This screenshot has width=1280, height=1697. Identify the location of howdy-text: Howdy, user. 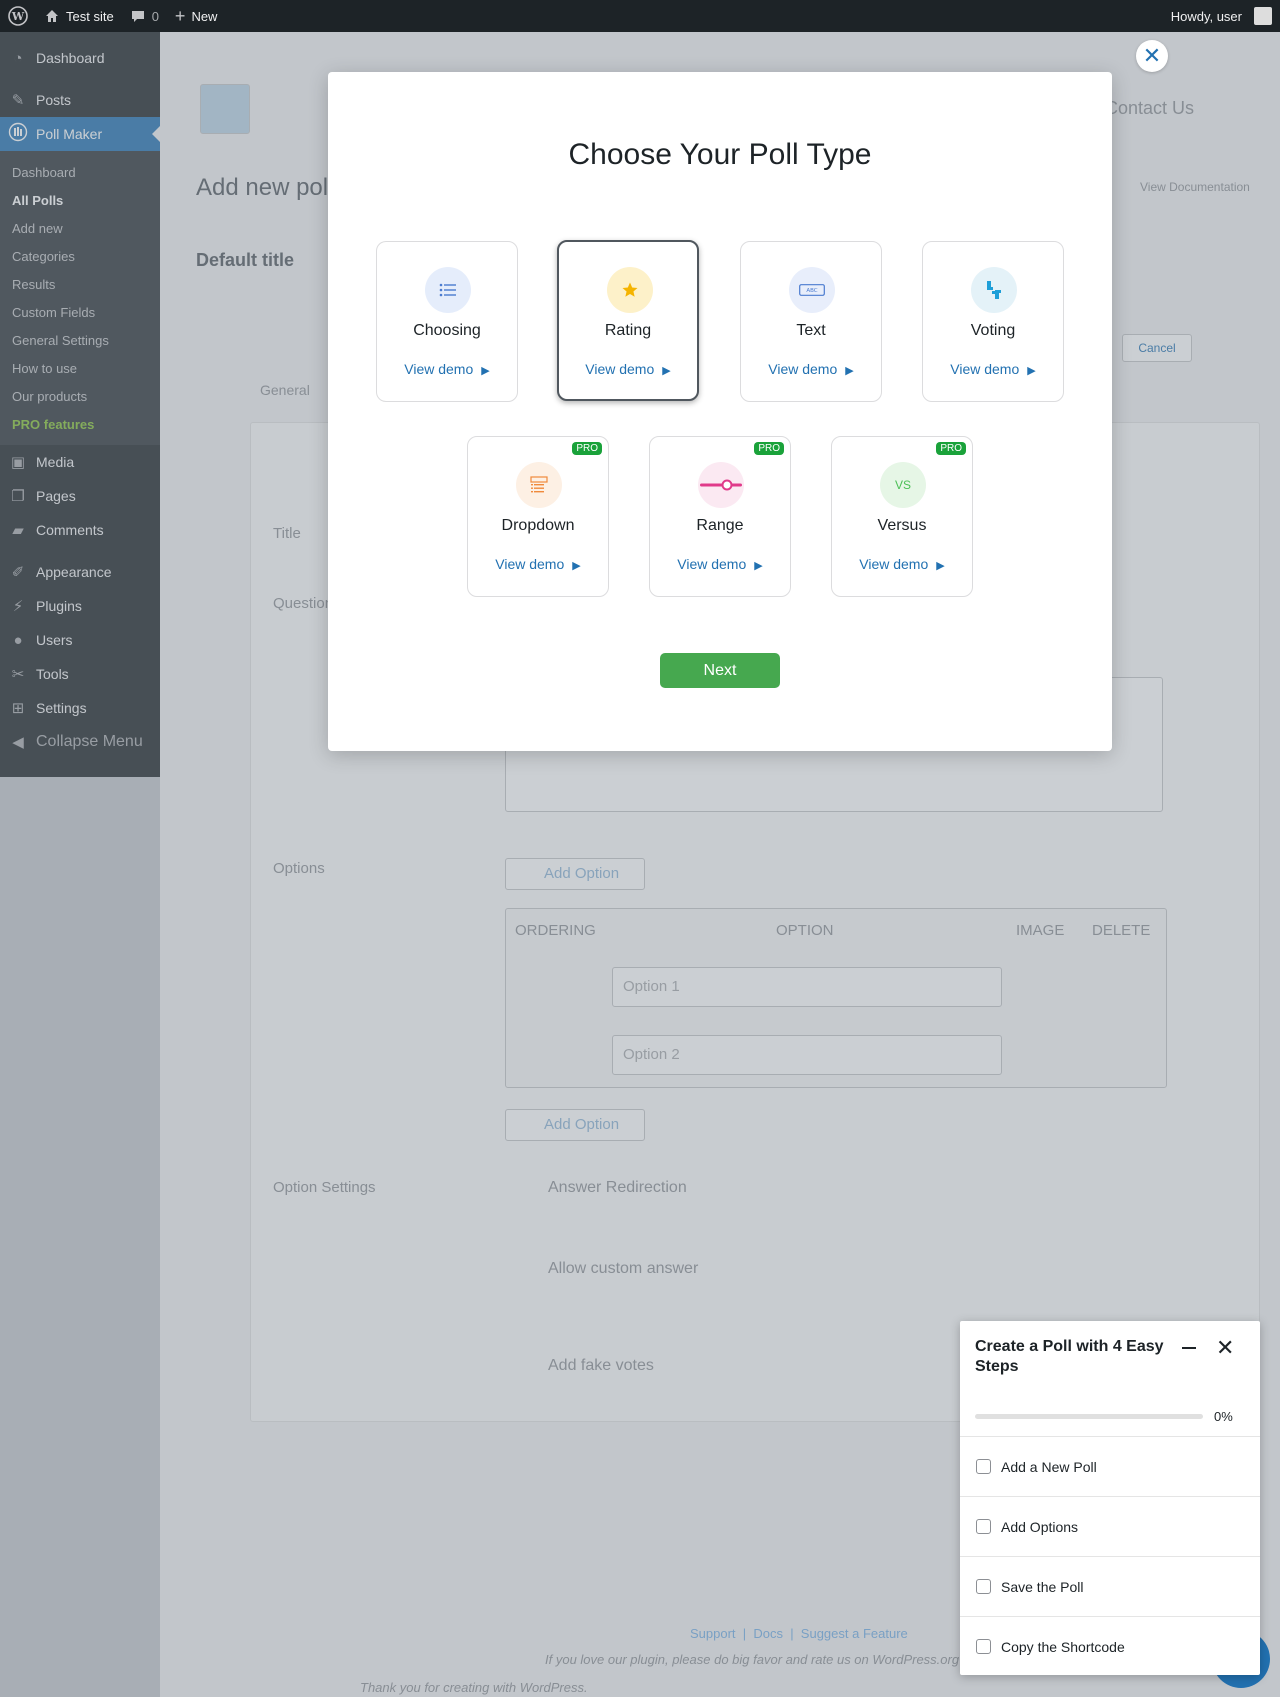
(1206, 16).